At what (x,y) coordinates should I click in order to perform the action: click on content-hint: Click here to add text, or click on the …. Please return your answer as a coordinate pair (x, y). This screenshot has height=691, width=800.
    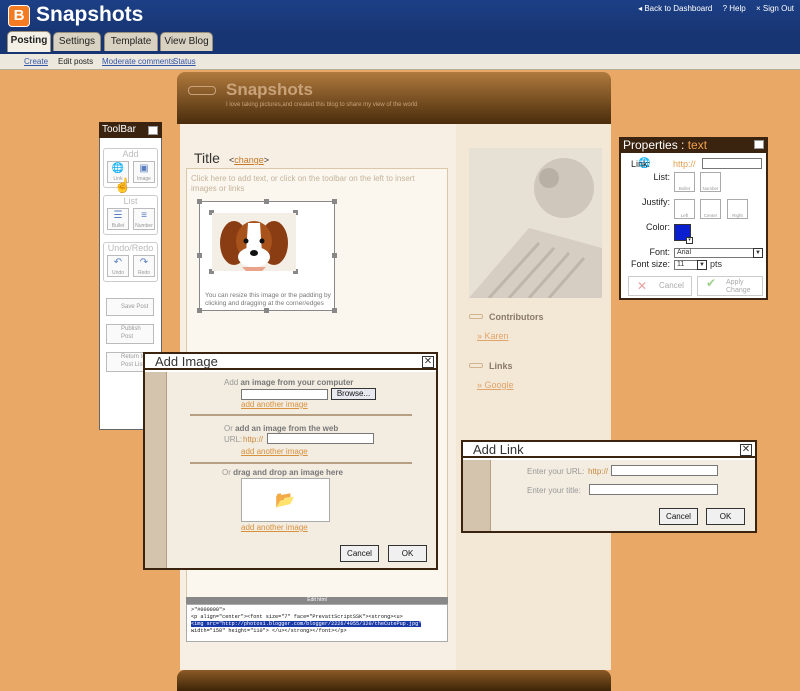
    Looking at the image, I should click on (303, 183).